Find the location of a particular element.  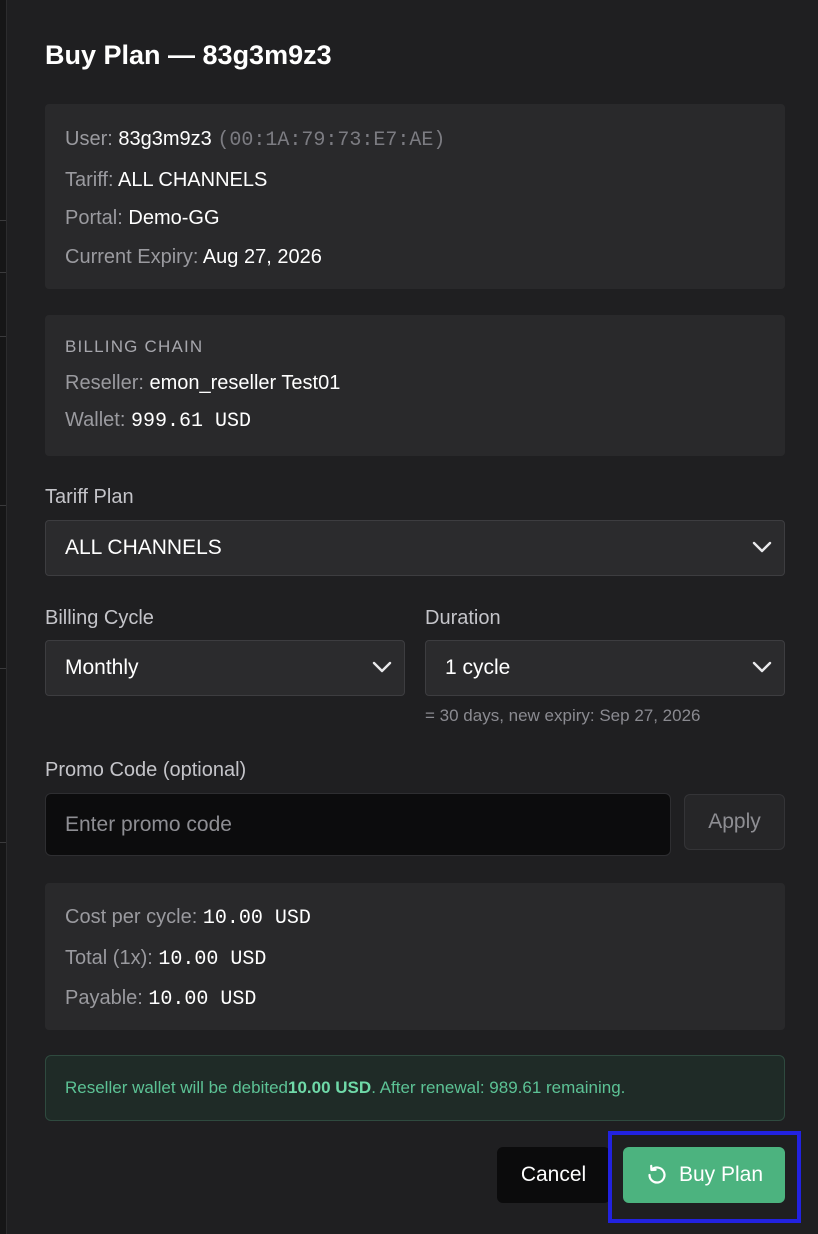

tariff-label: Tariff: is located at coordinates (89, 179).